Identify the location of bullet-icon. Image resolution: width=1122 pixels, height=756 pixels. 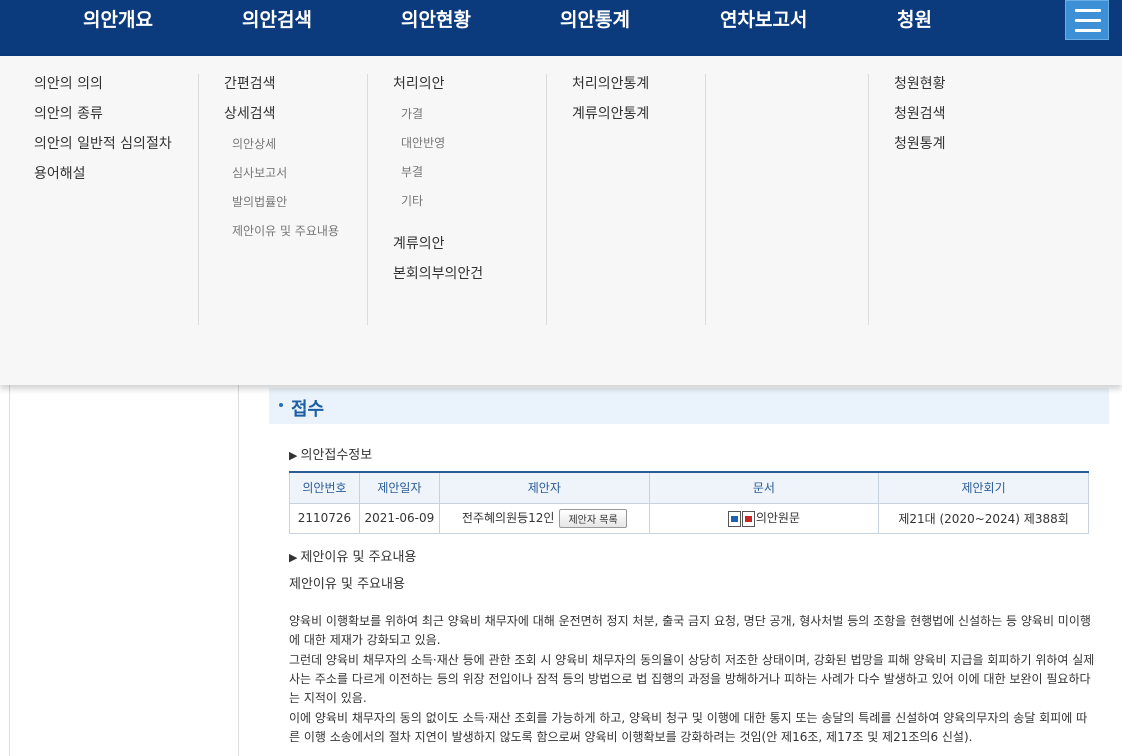
(281, 405).